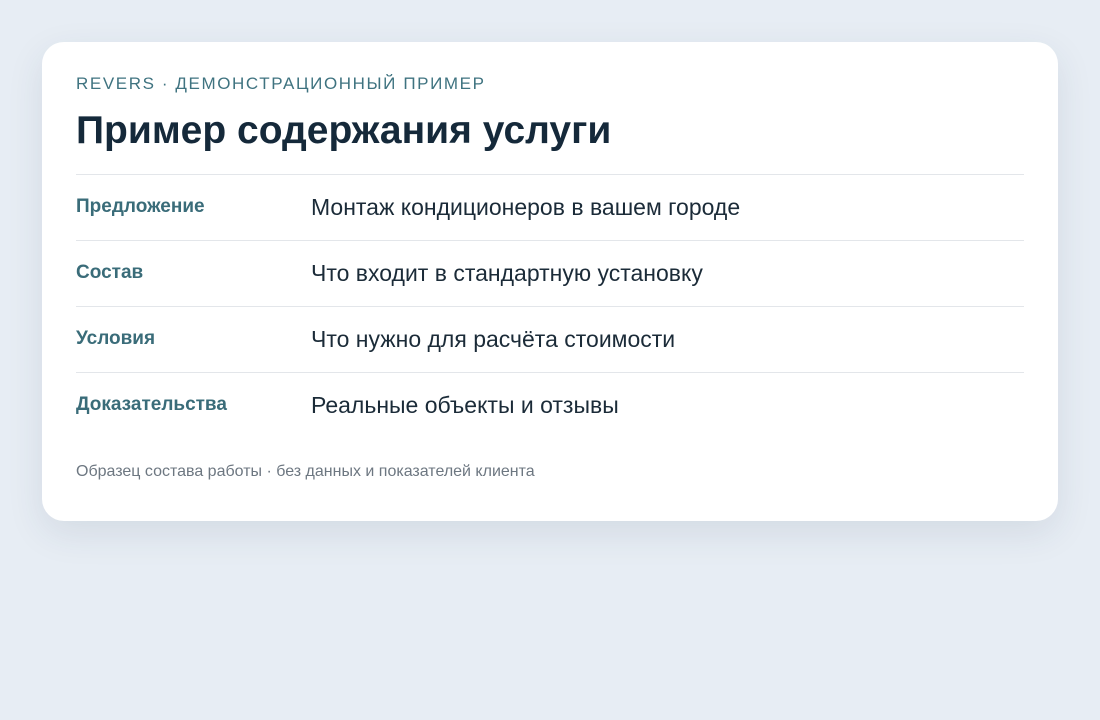  I want to click on detail-row-conditions: Условия Что нужно для расчёта стоимости, so click(550, 340).